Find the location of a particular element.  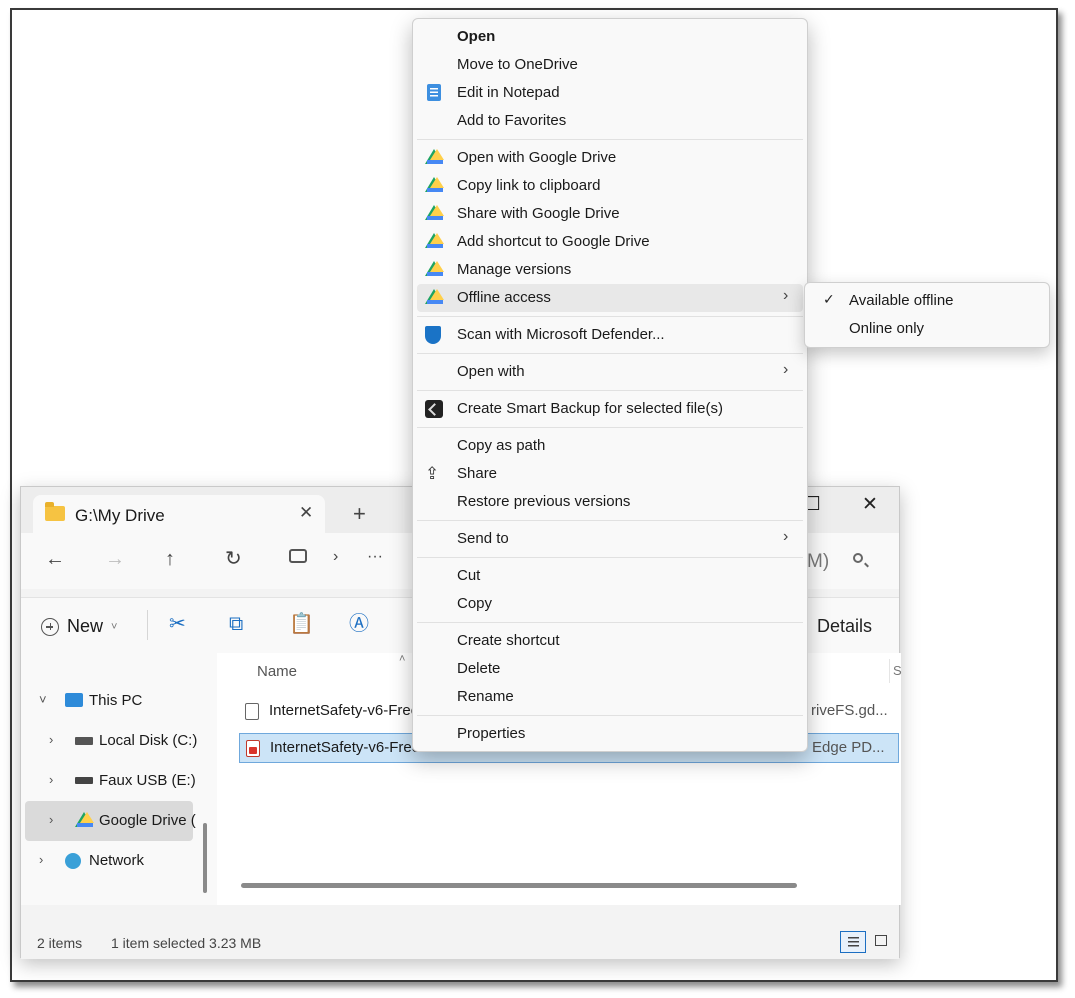

breadcrumb-overflow-icon: ··· is located at coordinates (375, 557).